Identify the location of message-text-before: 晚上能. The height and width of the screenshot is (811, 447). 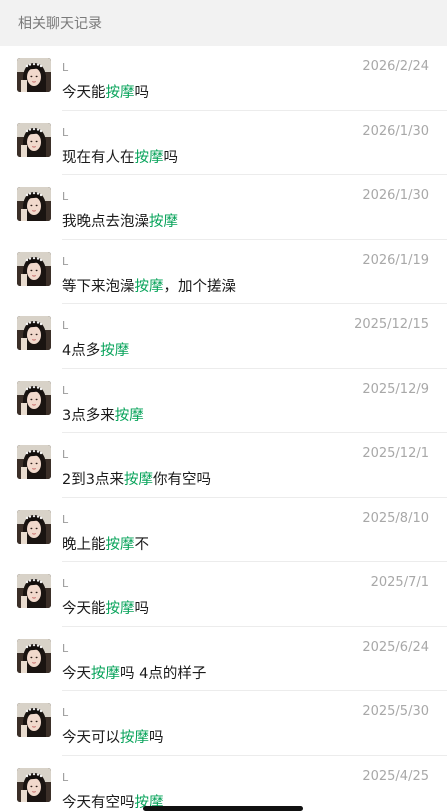
(84, 544).